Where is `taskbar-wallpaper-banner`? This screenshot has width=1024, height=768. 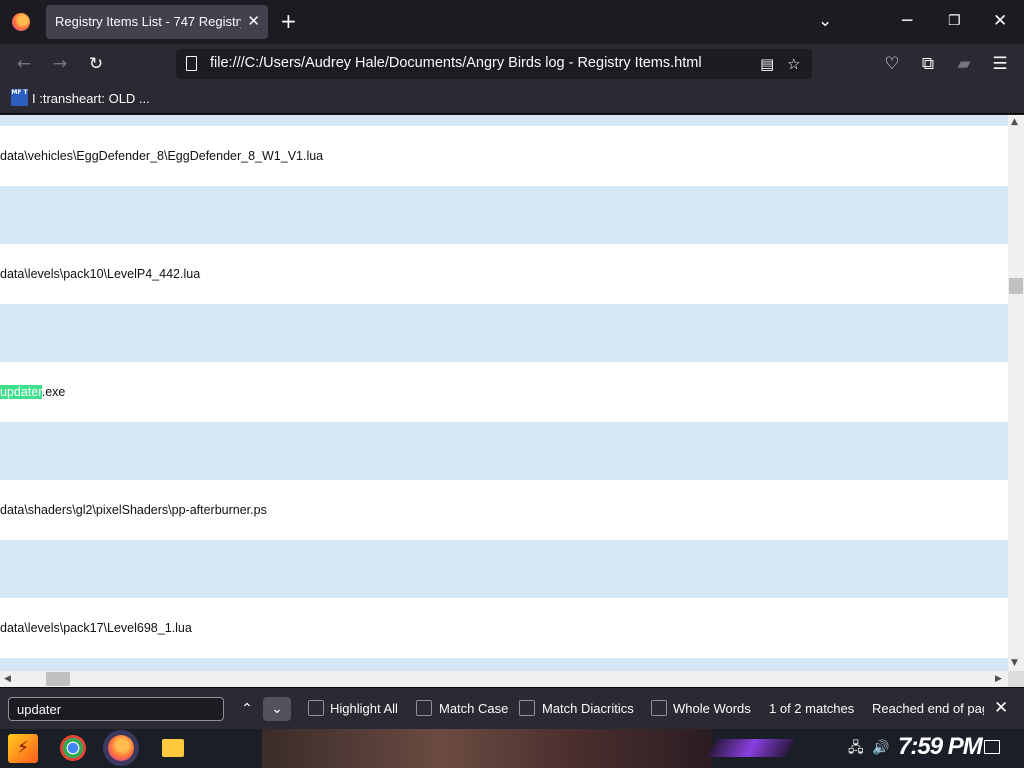 taskbar-wallpaper-banner is located at coordinates (487, 748).